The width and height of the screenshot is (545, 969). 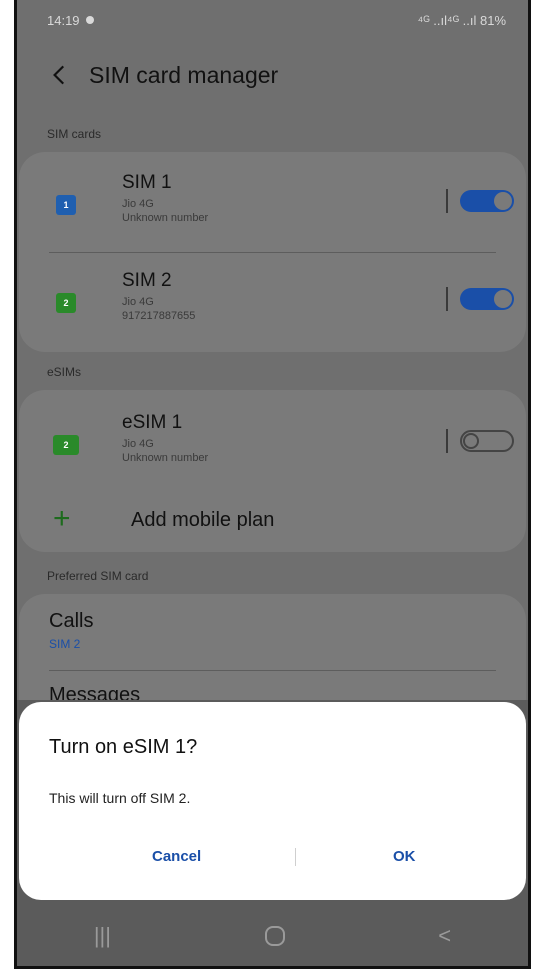 What do you see at coordinates (404, 856) in the screenshot?
I see `ok-button: OK` at bounding box center [404, 856].